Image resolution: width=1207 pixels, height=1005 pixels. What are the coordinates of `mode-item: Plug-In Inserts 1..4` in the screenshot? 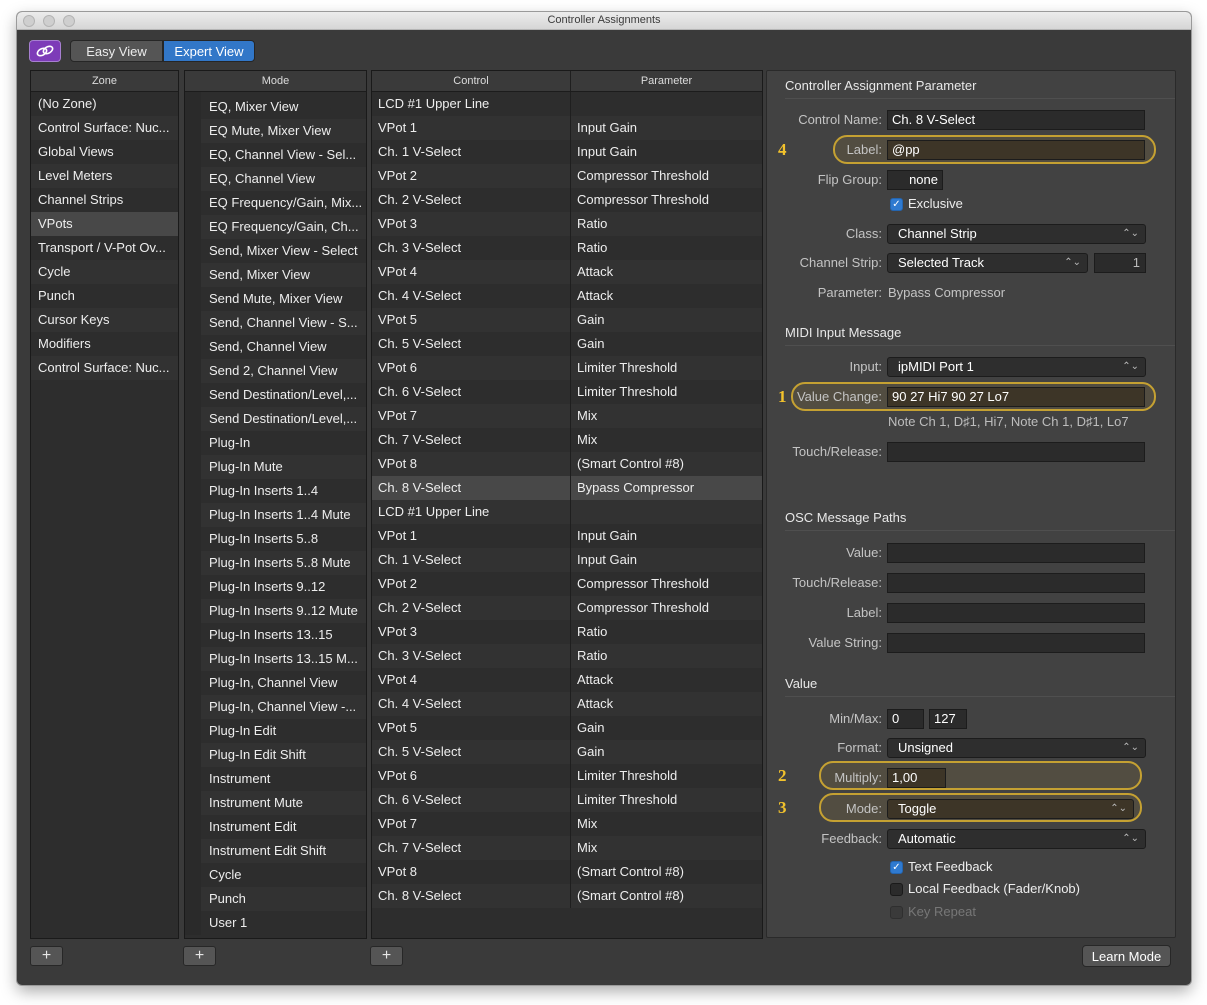 It's located at (283, 491).